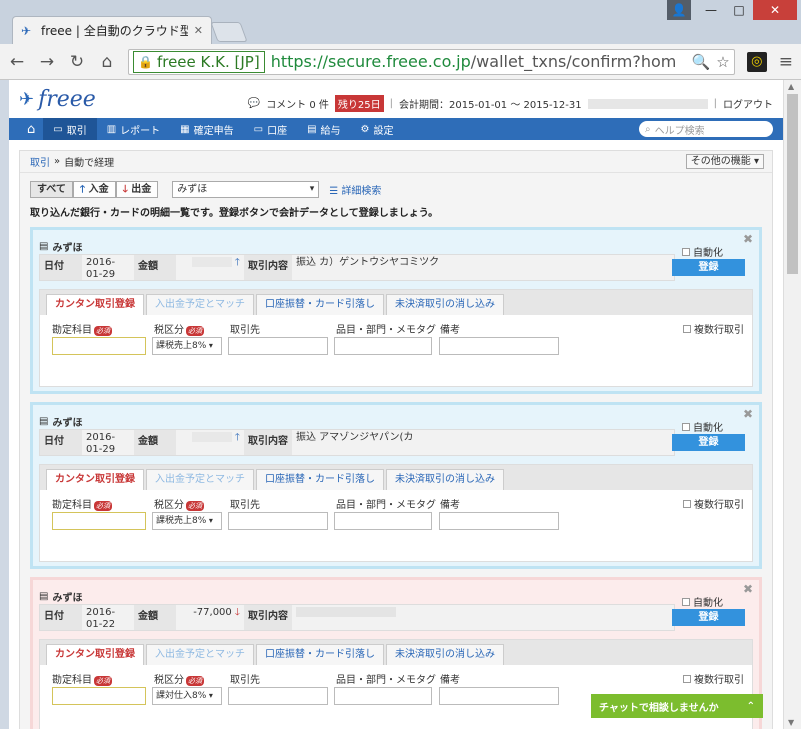  I want to click on filter-income-button: 🡑 入金, so click(94, 189).